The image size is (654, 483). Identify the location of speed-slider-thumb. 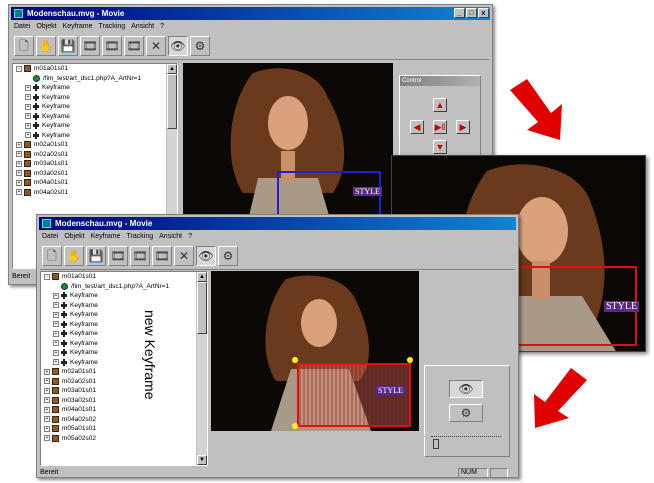
(436, 444).